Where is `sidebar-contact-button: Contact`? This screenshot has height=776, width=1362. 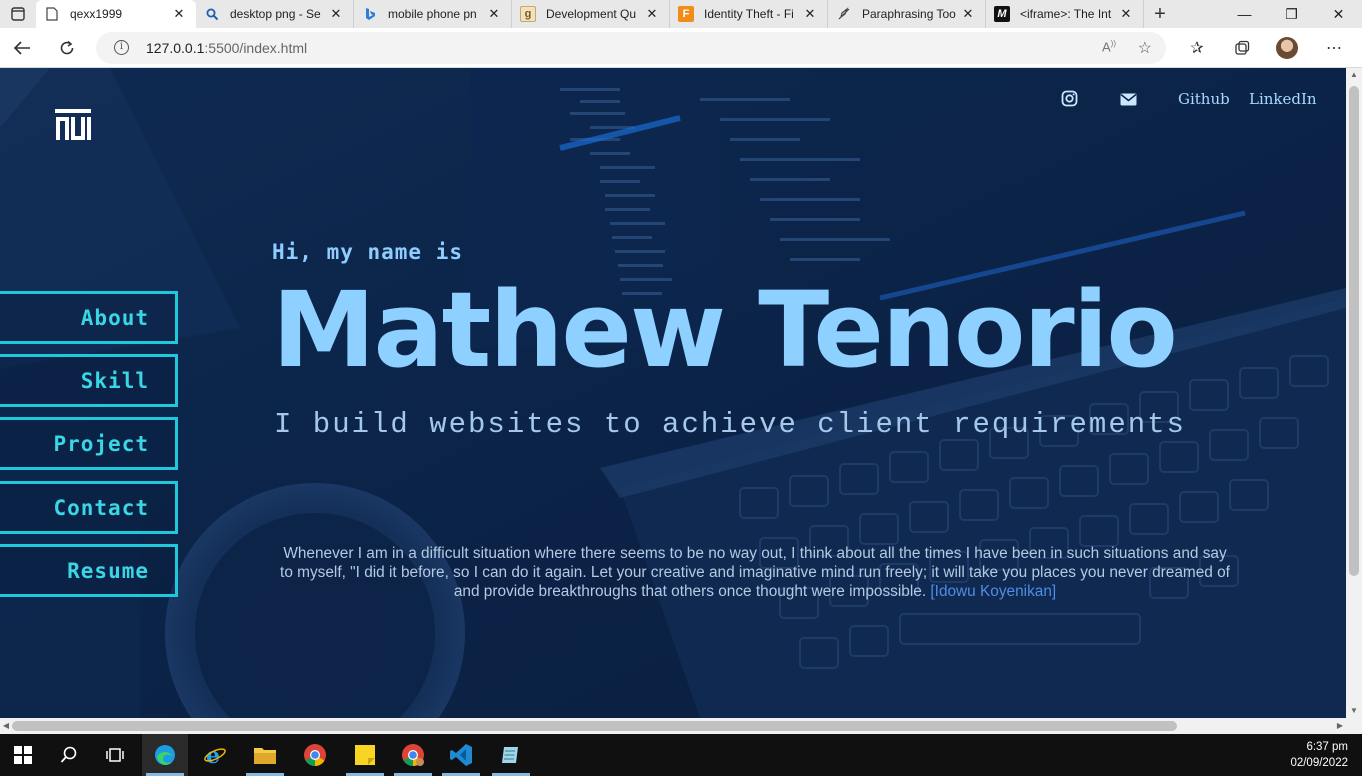
sidebar-contact-button: Contact is located at coordinates (89, 507).